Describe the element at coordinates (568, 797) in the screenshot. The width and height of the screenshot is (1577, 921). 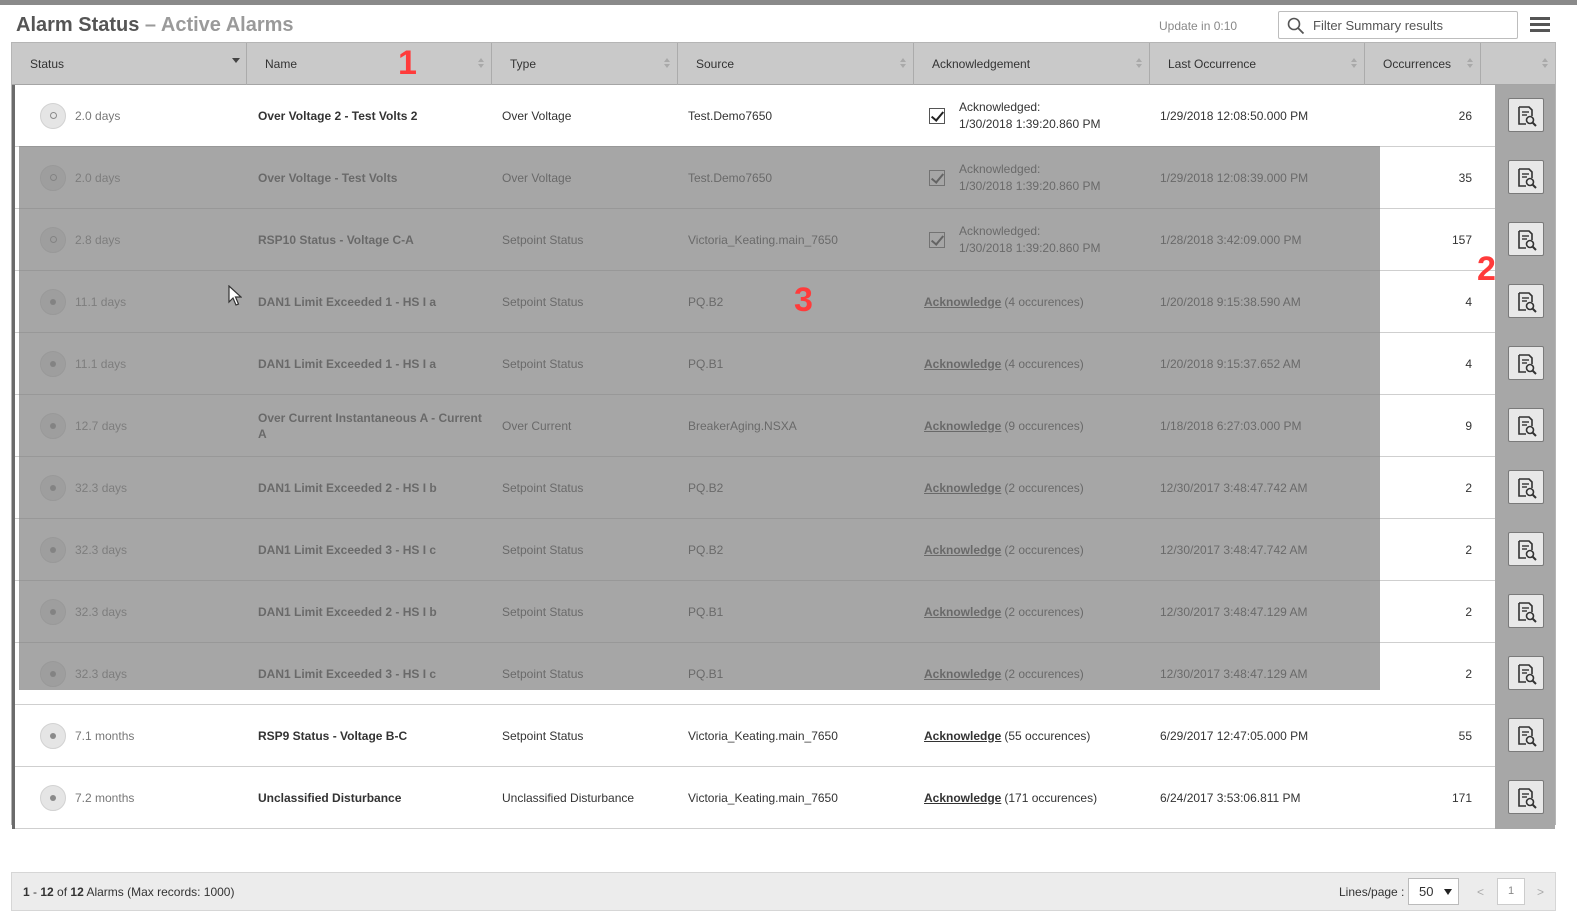
I see `type-cell: Unclassified Disturbance` at that location.